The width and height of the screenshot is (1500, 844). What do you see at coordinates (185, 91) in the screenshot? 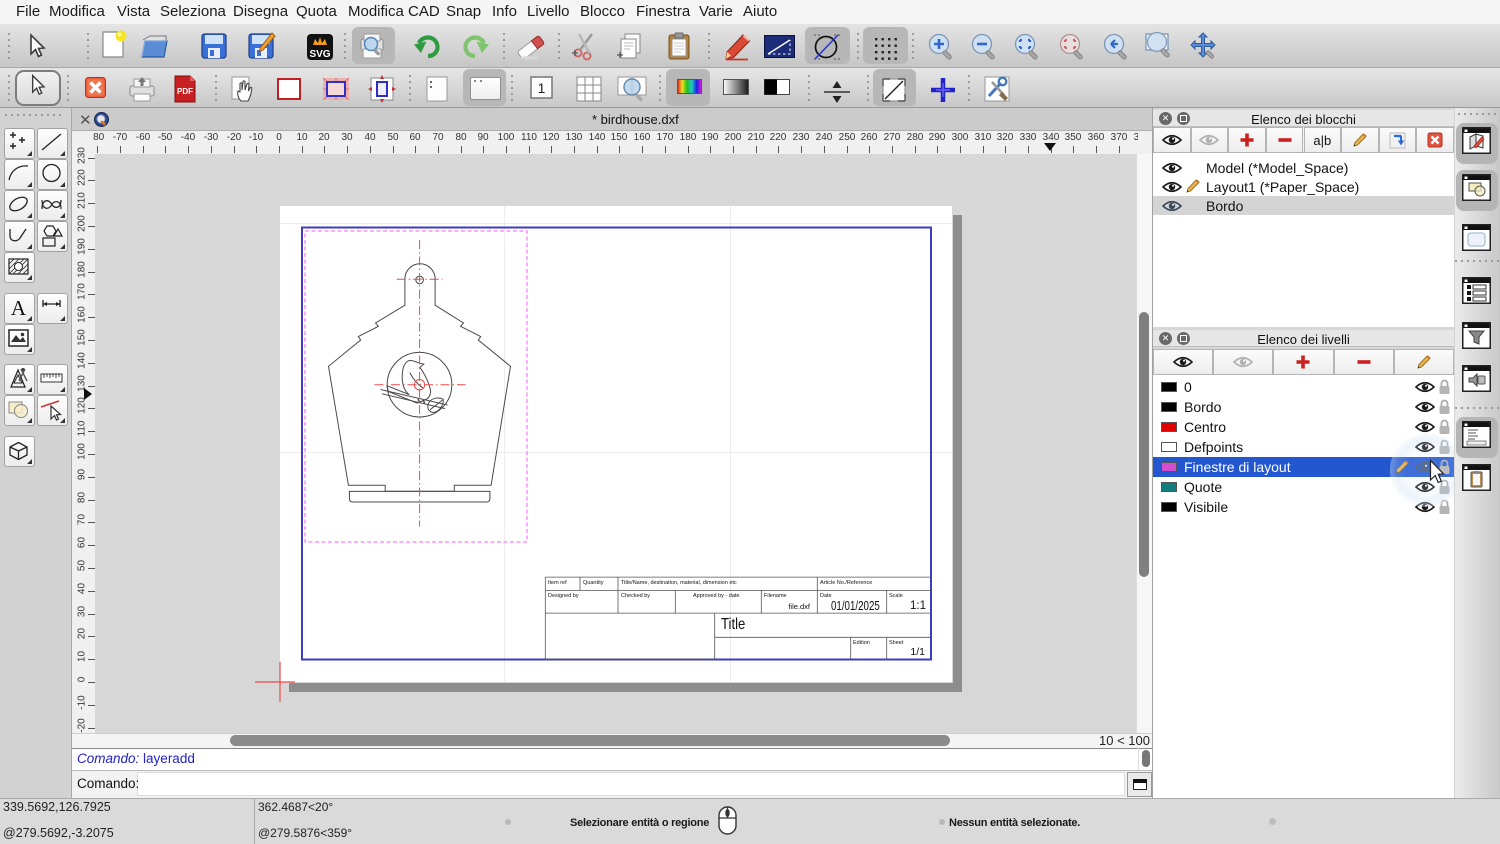
I see `svg-text: PDF` at bounding box center [185, 91].